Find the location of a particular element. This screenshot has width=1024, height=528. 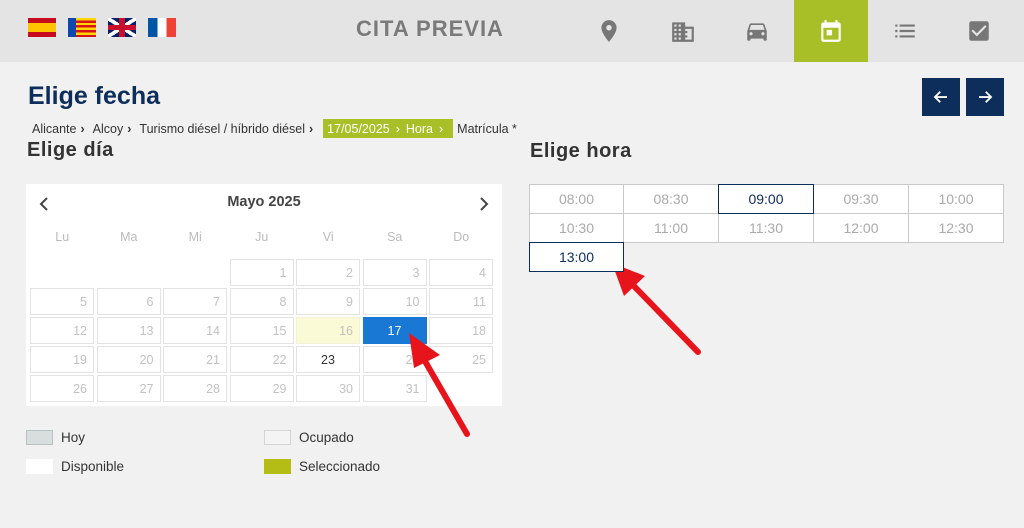

next-step-button is located at coordinates (985, 97).